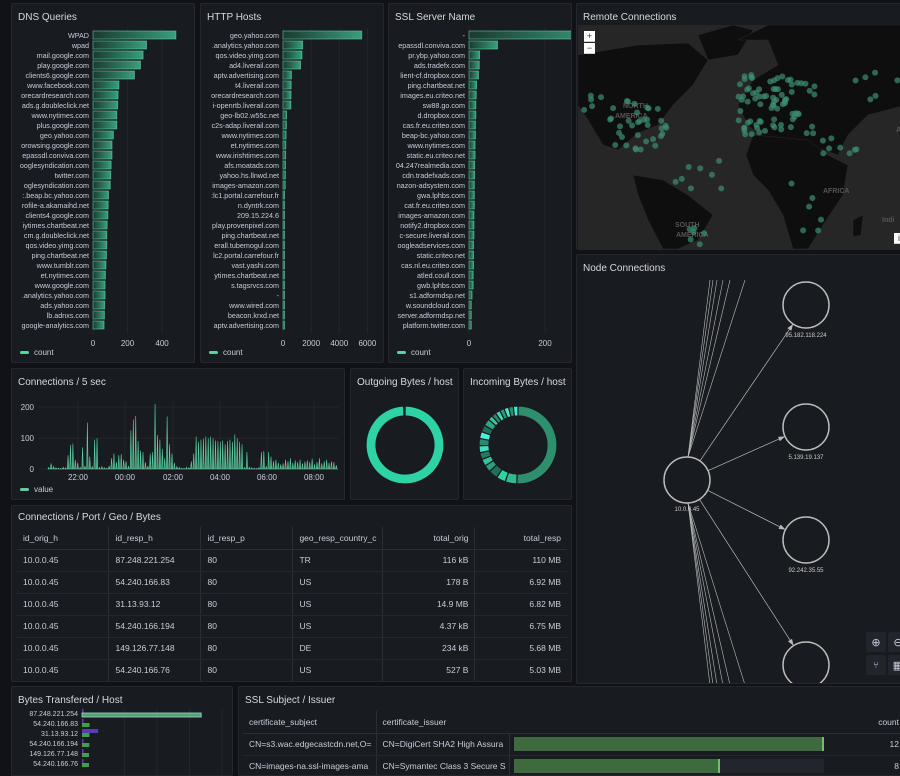 The width and height of the screenshot is (900, 776). What do you see at coordinates (54, 165) in the screenshot?
I see `bar-label: ooglesyndication.com` at bounding box center [54, 165].